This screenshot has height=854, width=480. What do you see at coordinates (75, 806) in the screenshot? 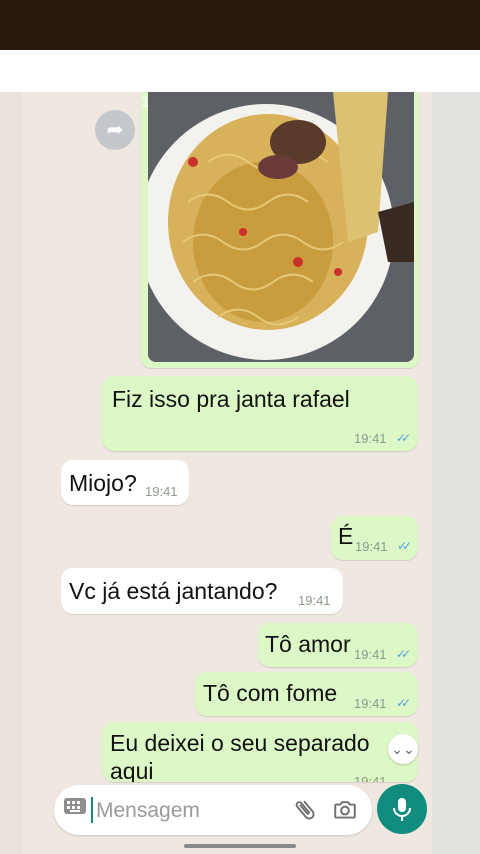
I see `keyboard-icon` at bounding box center [75, 806].